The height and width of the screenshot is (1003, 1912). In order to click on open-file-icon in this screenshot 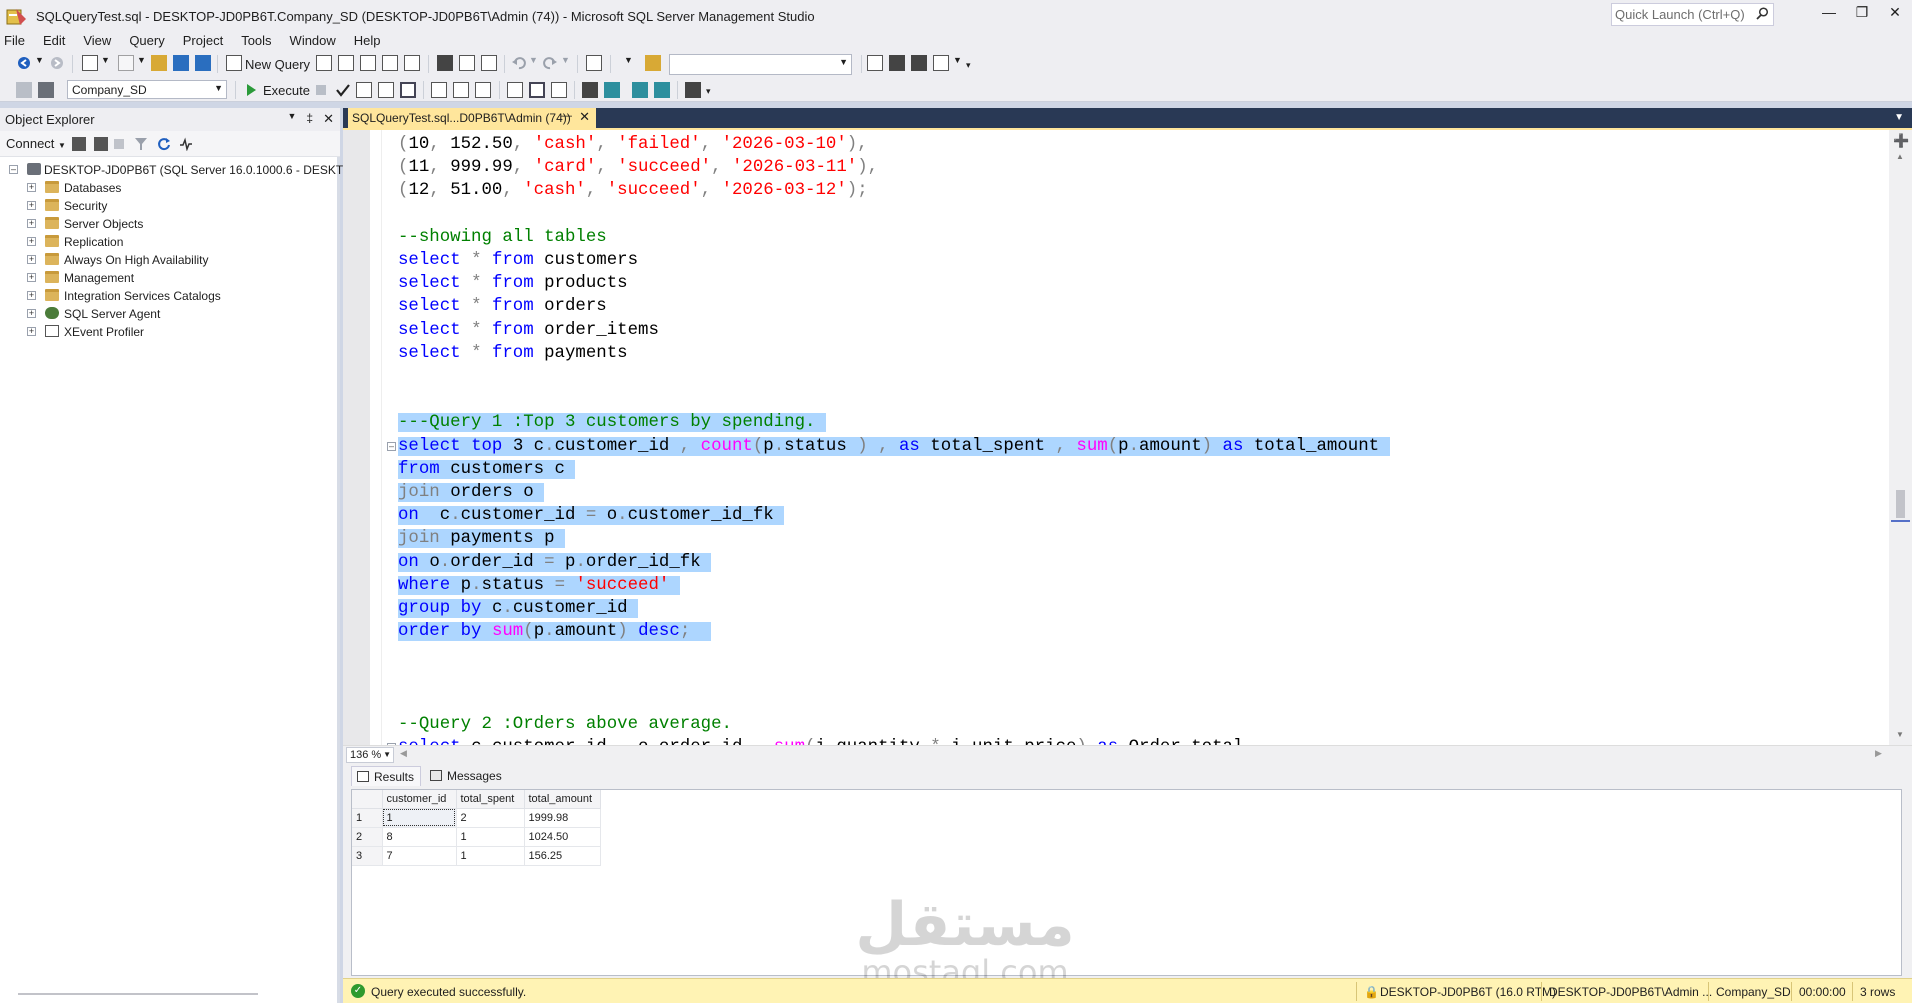, I will do `click(159, 63)`.